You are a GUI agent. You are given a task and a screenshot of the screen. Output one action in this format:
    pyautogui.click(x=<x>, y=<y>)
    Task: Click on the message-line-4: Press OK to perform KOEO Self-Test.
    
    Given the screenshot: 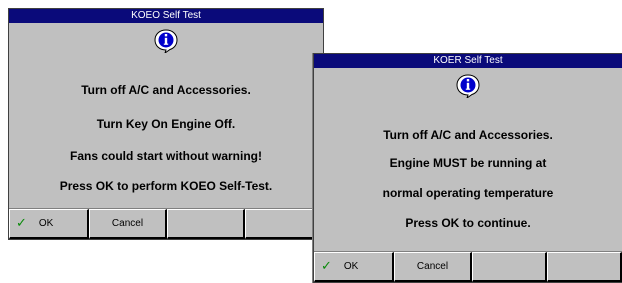 What is the action you would take?
    pyautogui.click(x=166, y=186)
    